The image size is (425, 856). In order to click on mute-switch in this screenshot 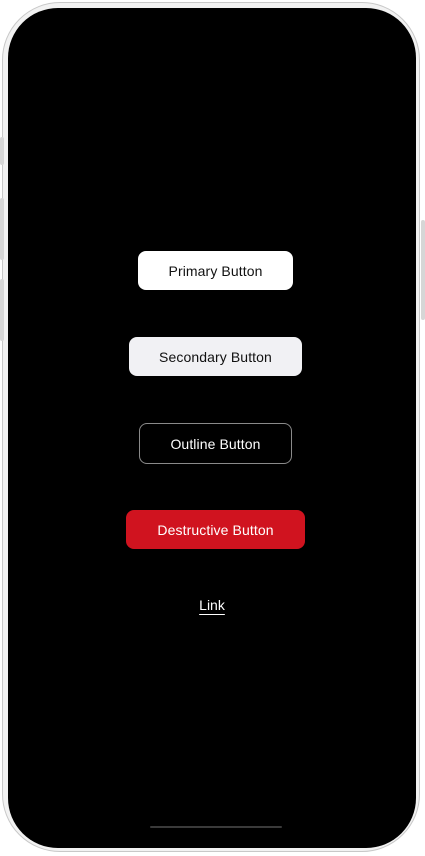, I will do `click(2, 151)`.